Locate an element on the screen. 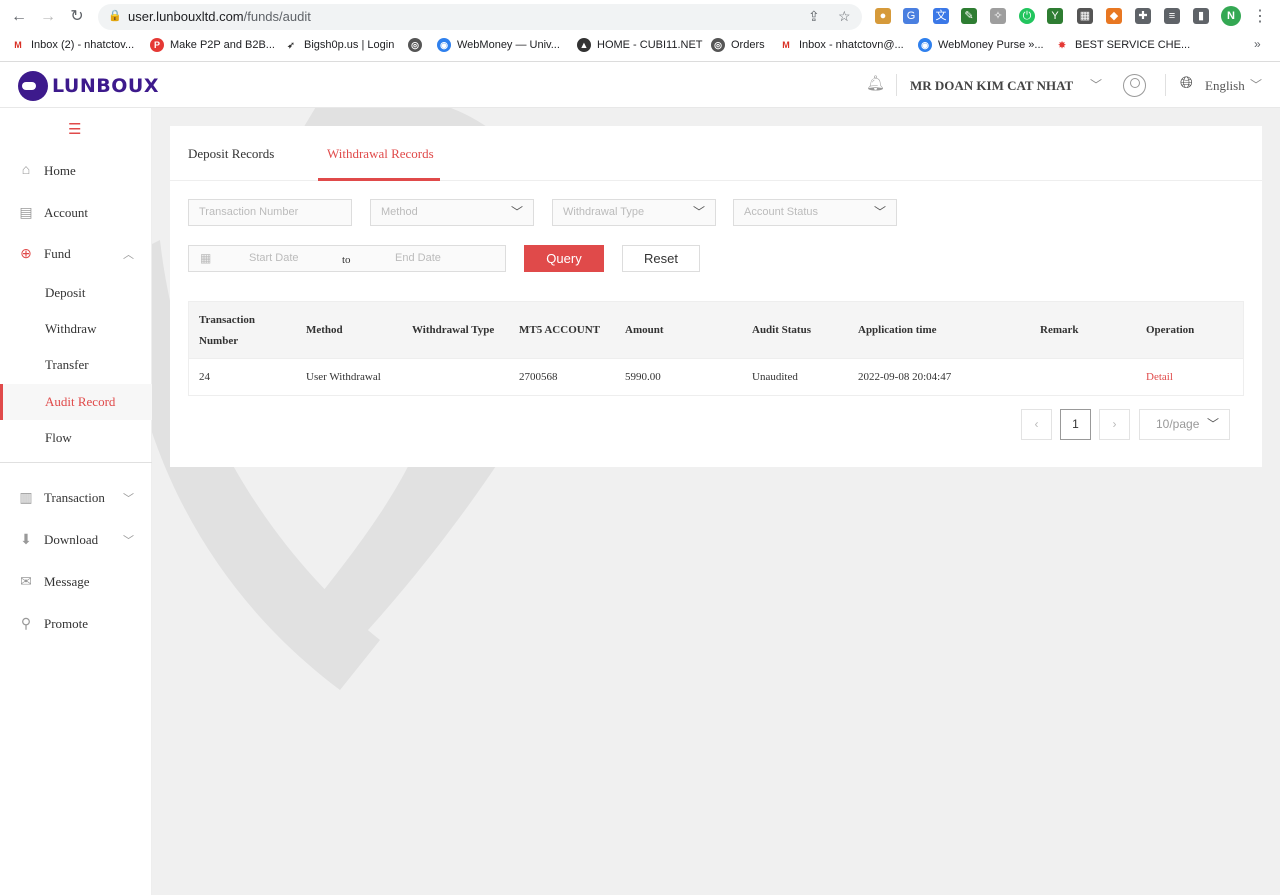 Image resolution: width=1280 pixels, height=895 pixels. language-selector: English is located at coordinates (1225, 86).